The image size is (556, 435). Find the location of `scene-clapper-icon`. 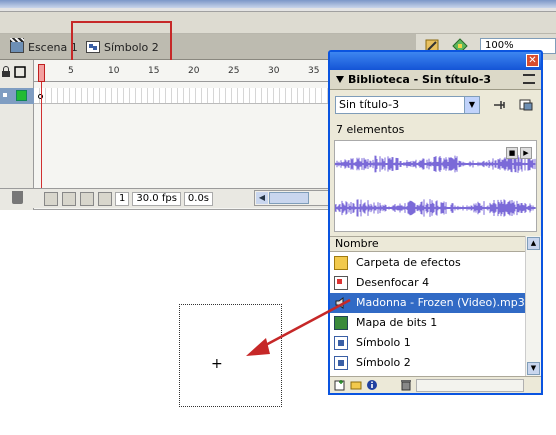

scene-clapper-icon is located at coordinates (17, 45).